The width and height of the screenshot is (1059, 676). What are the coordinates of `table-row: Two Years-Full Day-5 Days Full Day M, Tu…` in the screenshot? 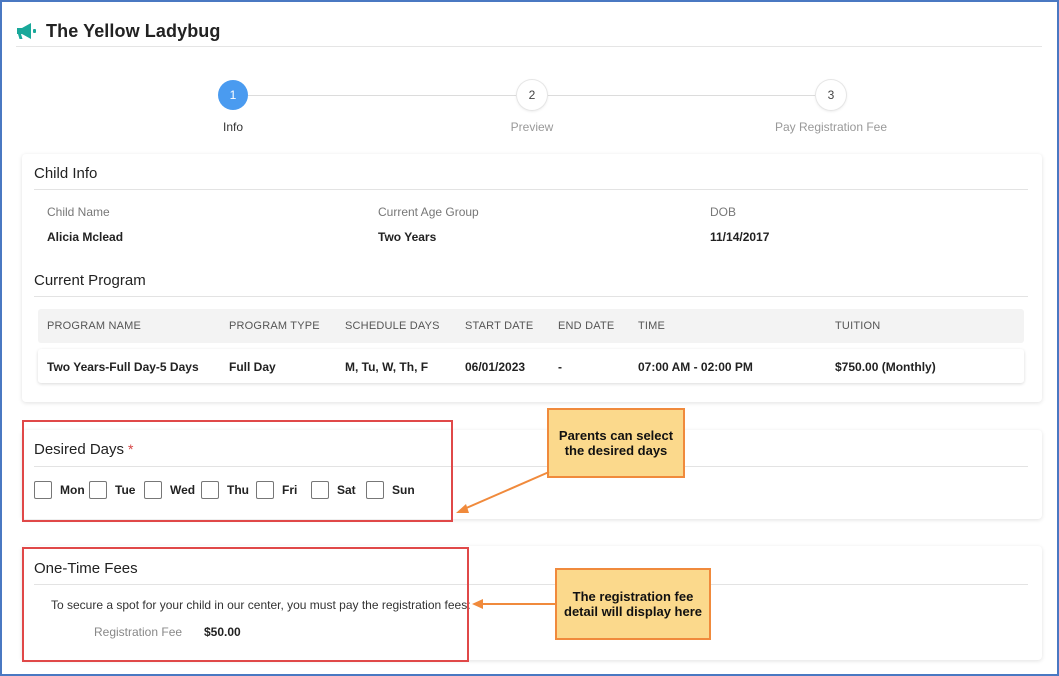 It's located at (531, 366).